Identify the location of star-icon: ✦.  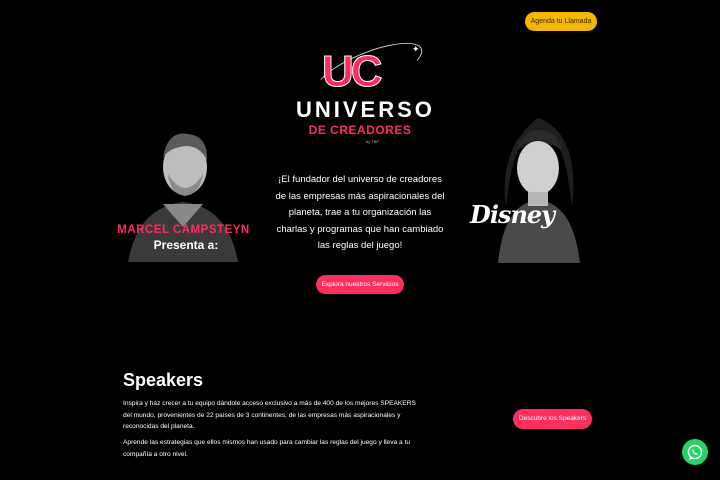
(416, 49).